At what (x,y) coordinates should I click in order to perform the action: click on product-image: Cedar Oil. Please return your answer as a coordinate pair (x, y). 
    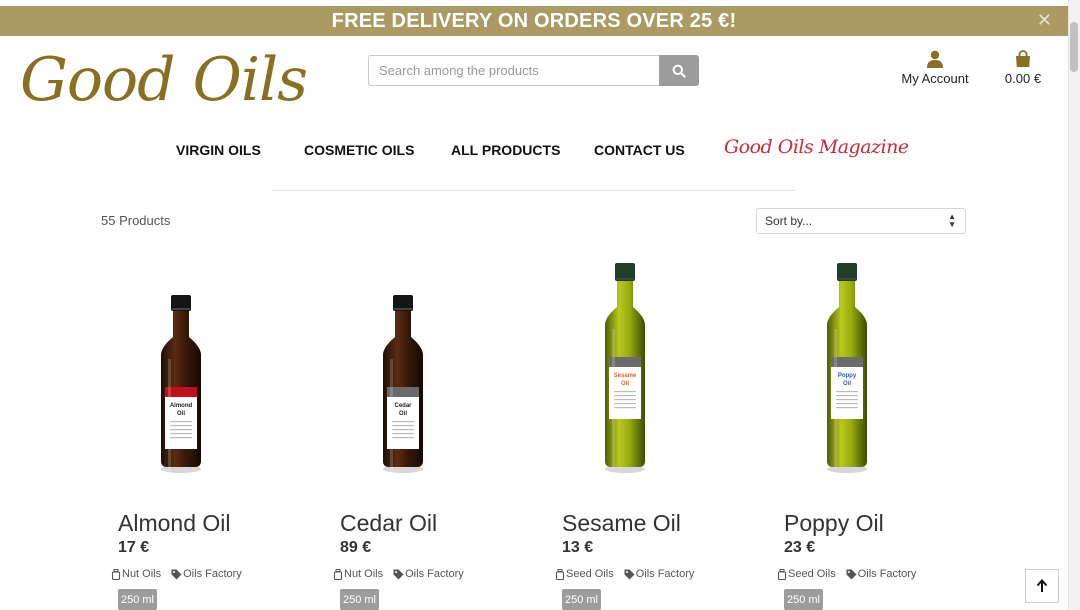
    Looking at the image, I should click on (450, 377).